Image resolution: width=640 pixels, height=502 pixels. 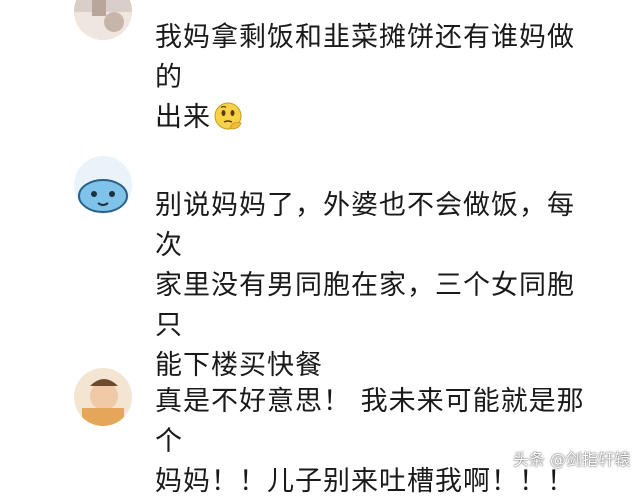 I want to click on comment-text: 真是不好意思！ 我未来可能就是那个 妈妈！！儿子别来吐槽我啊！！！, so click(x=370, y=441).